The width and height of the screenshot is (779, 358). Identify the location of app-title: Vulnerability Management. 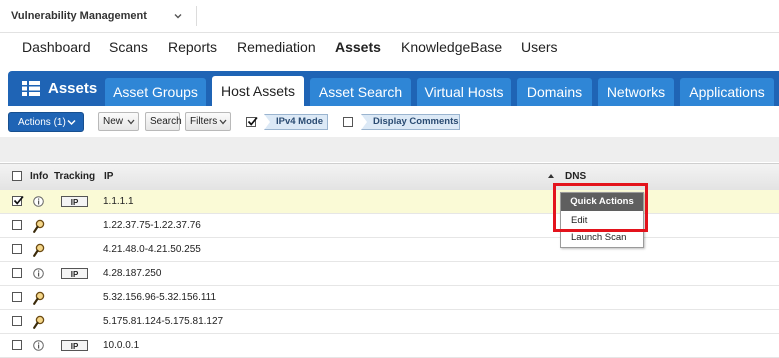
(79, 16).